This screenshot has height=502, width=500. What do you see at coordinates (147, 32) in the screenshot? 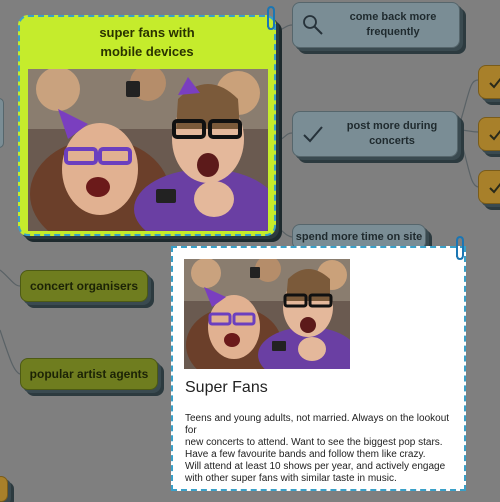
I see `featured-title-line1: super fans with` at bounding box center [147, 32].